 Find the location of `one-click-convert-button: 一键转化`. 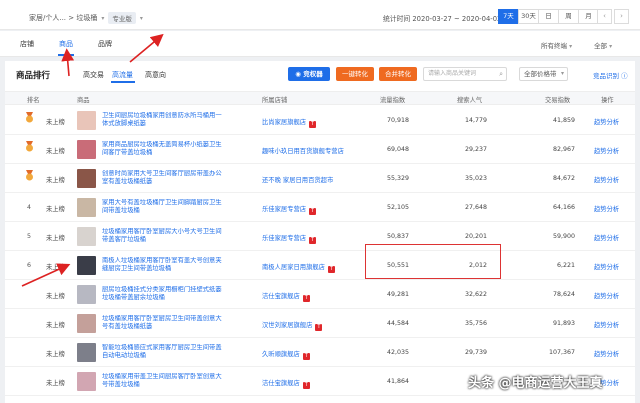

one-click-convert-button: 一键转化 is located at coordinates (355, 74).